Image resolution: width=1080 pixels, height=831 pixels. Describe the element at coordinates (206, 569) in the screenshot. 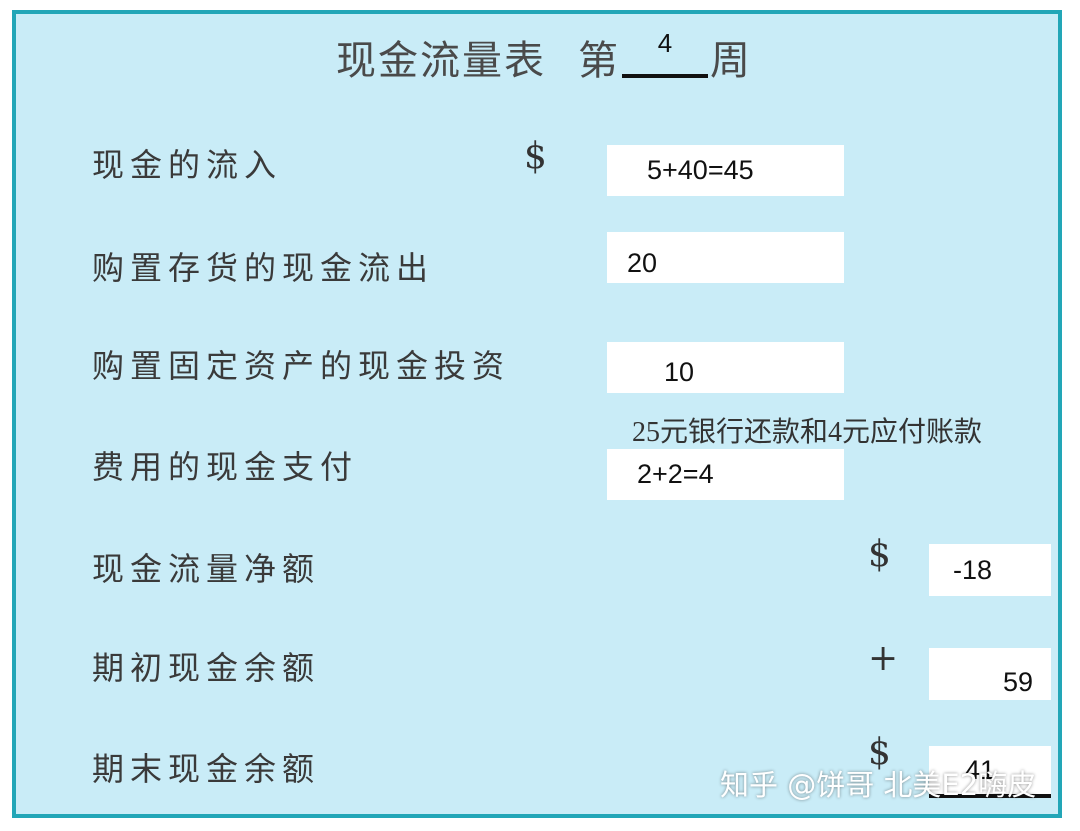

I see `row-label-net-cash-flow: 现金流量净额` at that location.